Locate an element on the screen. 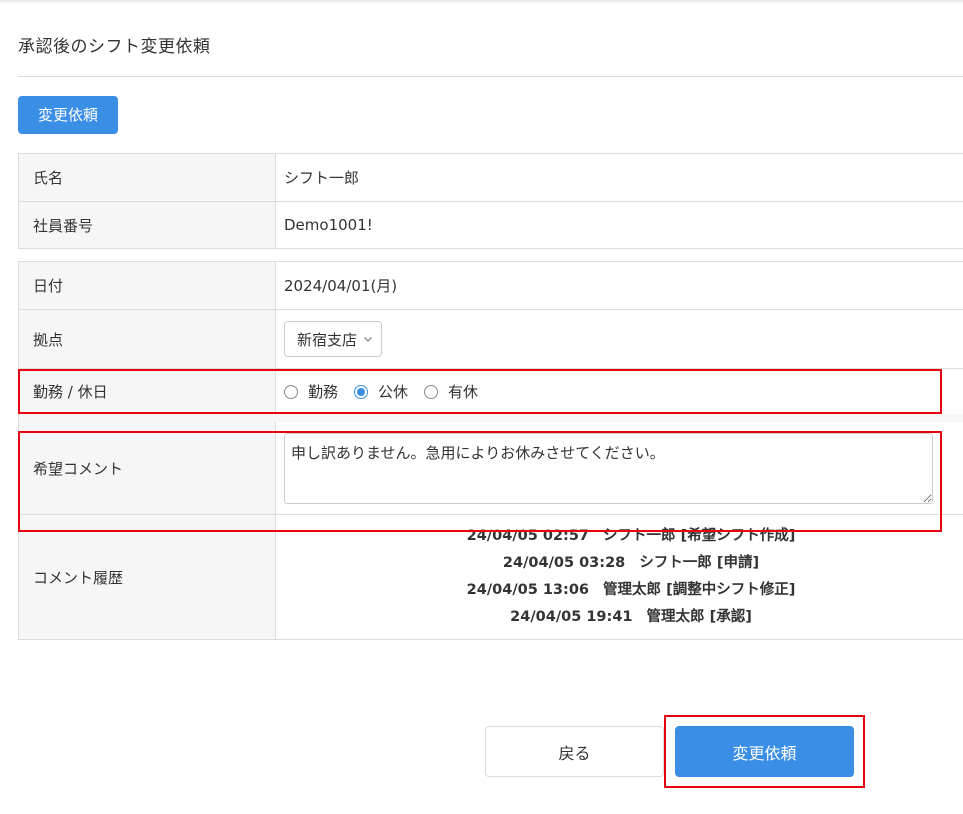  employee-name-row: 氏名 シフト一郎 is located at coordinates (491, 177).